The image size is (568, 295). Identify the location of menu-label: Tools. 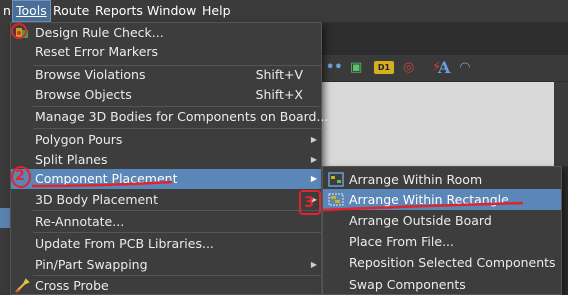
(31, 10).